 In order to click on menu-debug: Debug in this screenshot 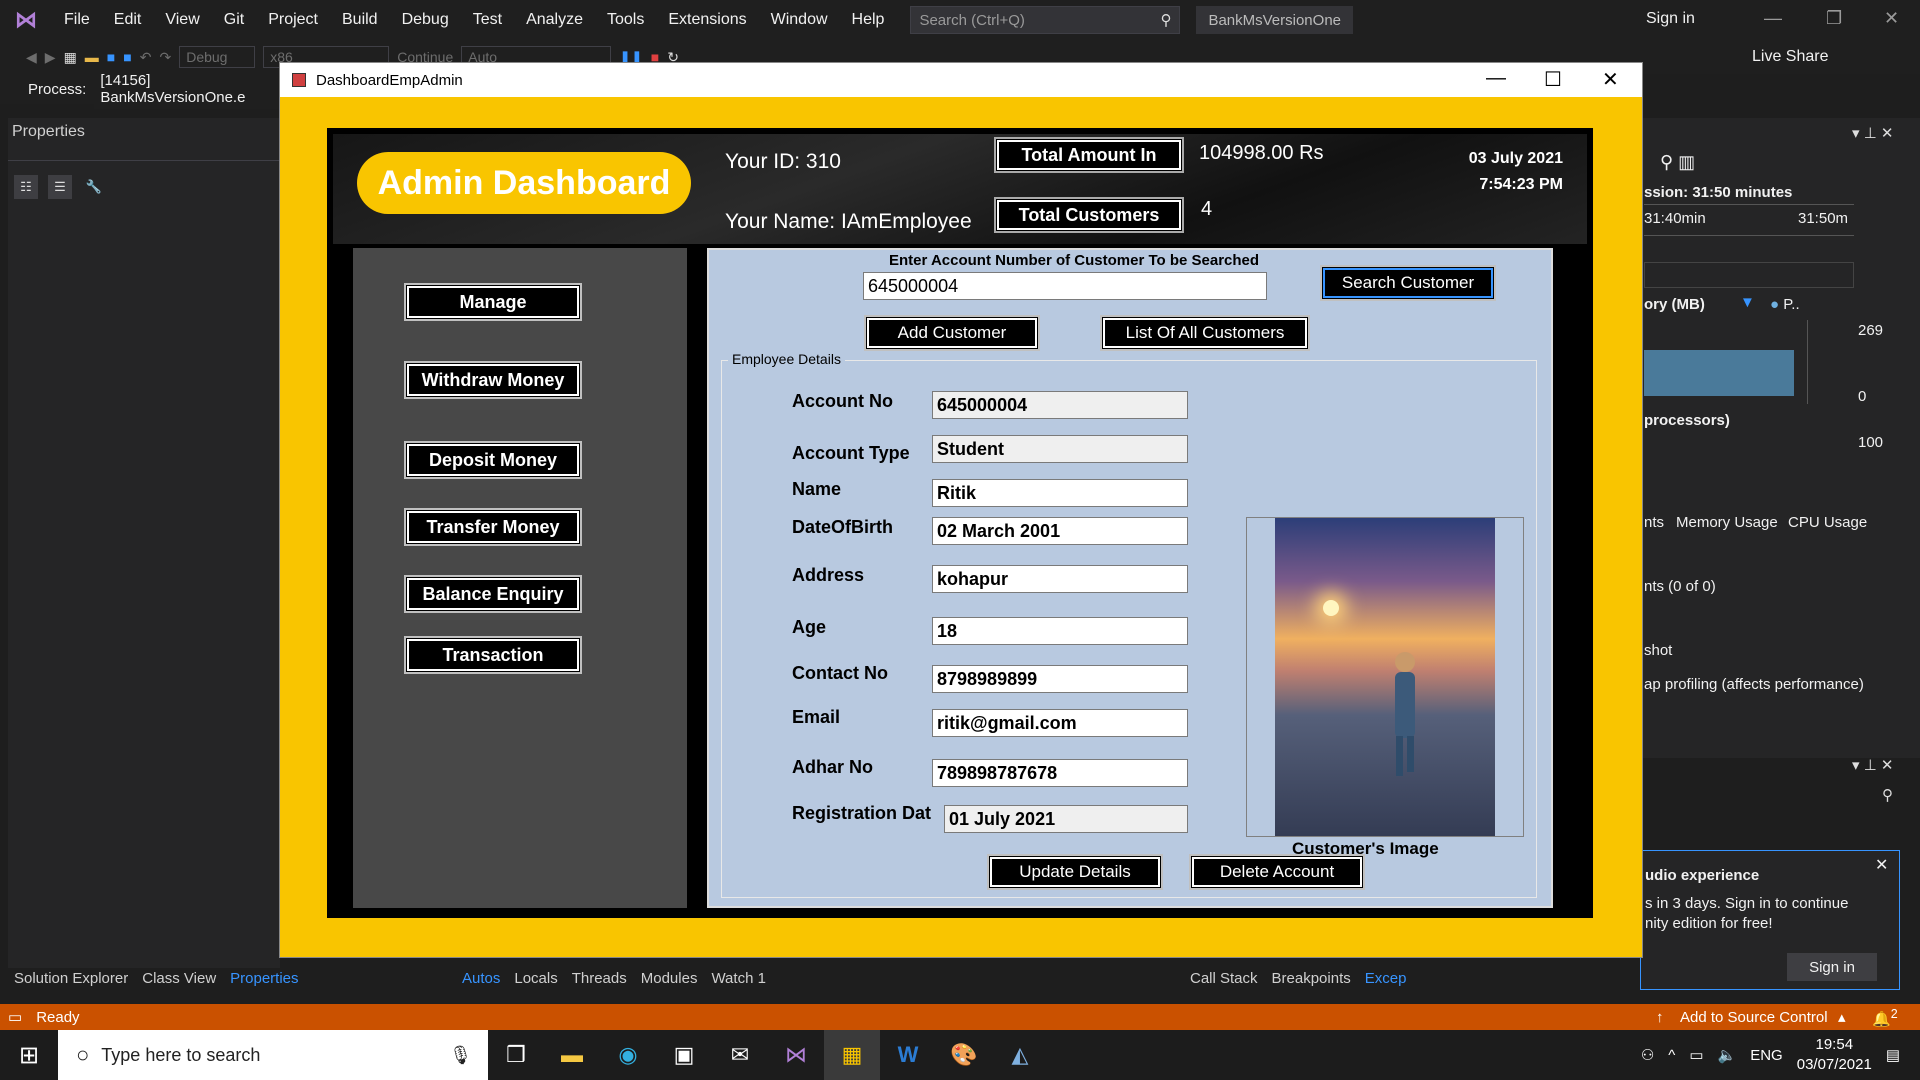, I will do `click(425, 20)`.